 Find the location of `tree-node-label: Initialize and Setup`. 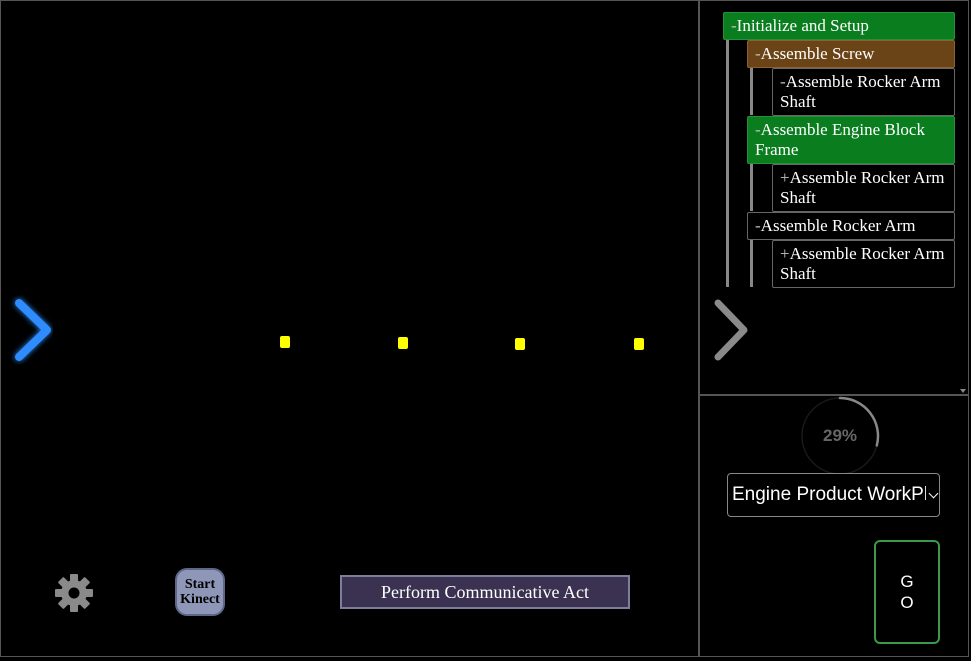

tree-node-label: Initialize and Setup is located at coordinates (802, 25).